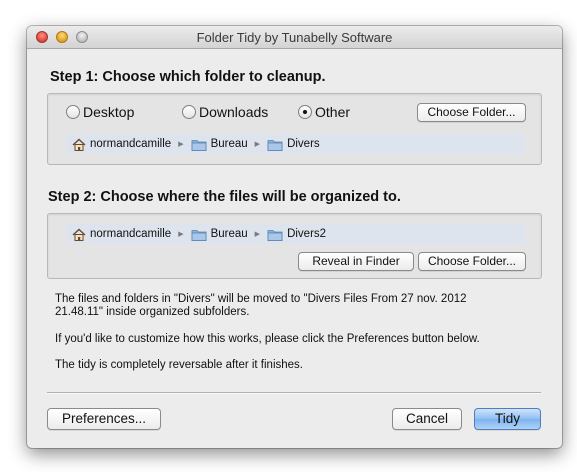 The width and height of the screenshot is (577, 475). I want to click on window-title: Folder Tidy by Tunabelly Software, so click(294, 37).